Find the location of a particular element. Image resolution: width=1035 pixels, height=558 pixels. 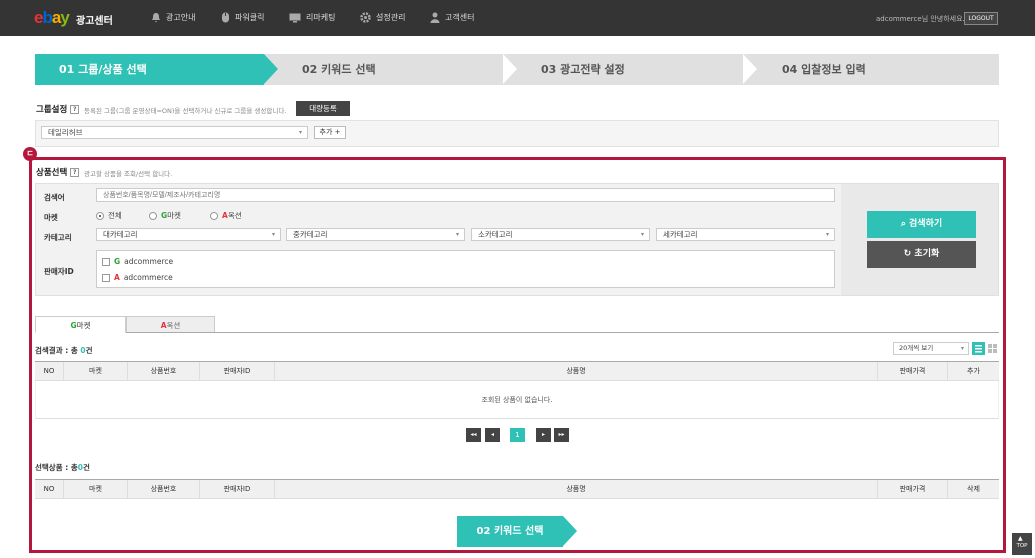

nav-item-remarketing: 리마케팅 is located at coordinates (312, 17).